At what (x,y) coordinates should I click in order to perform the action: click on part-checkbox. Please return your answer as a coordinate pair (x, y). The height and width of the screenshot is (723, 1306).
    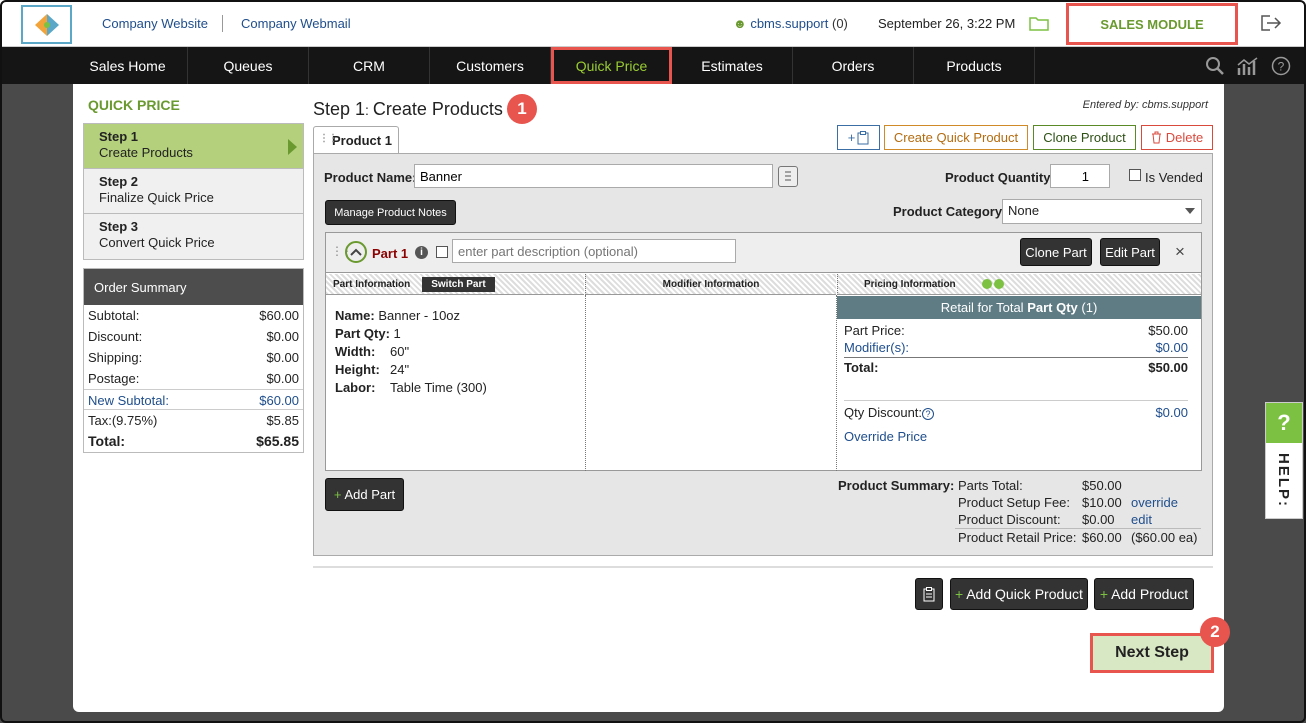
    Looking at the image, I should click on (442, 252).